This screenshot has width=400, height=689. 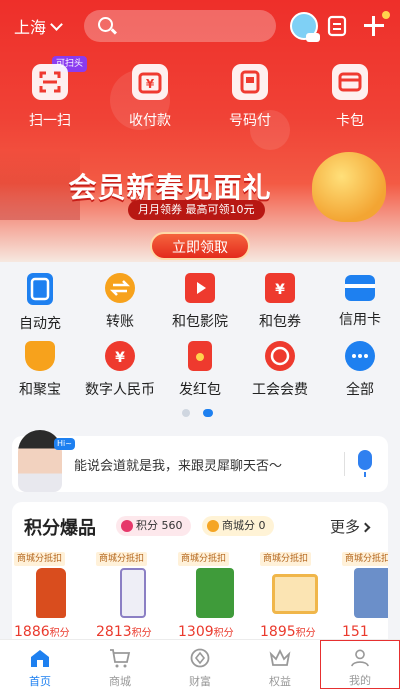 What do you see at coordinates (200, 288) in the screenshot?
I see `cinema-icon` at bounding box center [200, 288].